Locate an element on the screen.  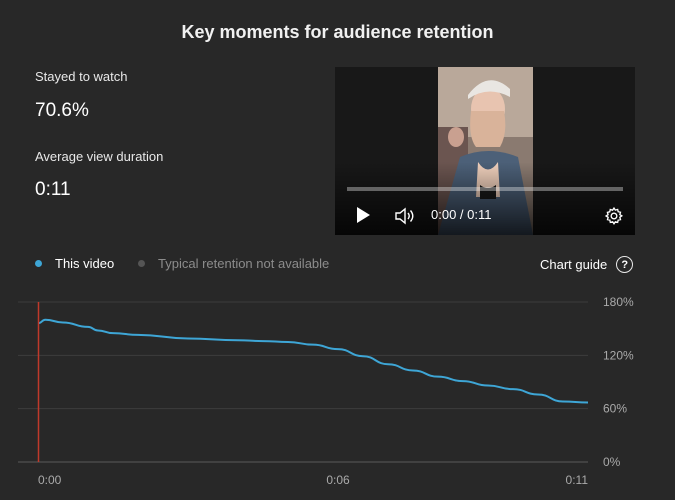
volume-icon is located at coordinates (404, 216).